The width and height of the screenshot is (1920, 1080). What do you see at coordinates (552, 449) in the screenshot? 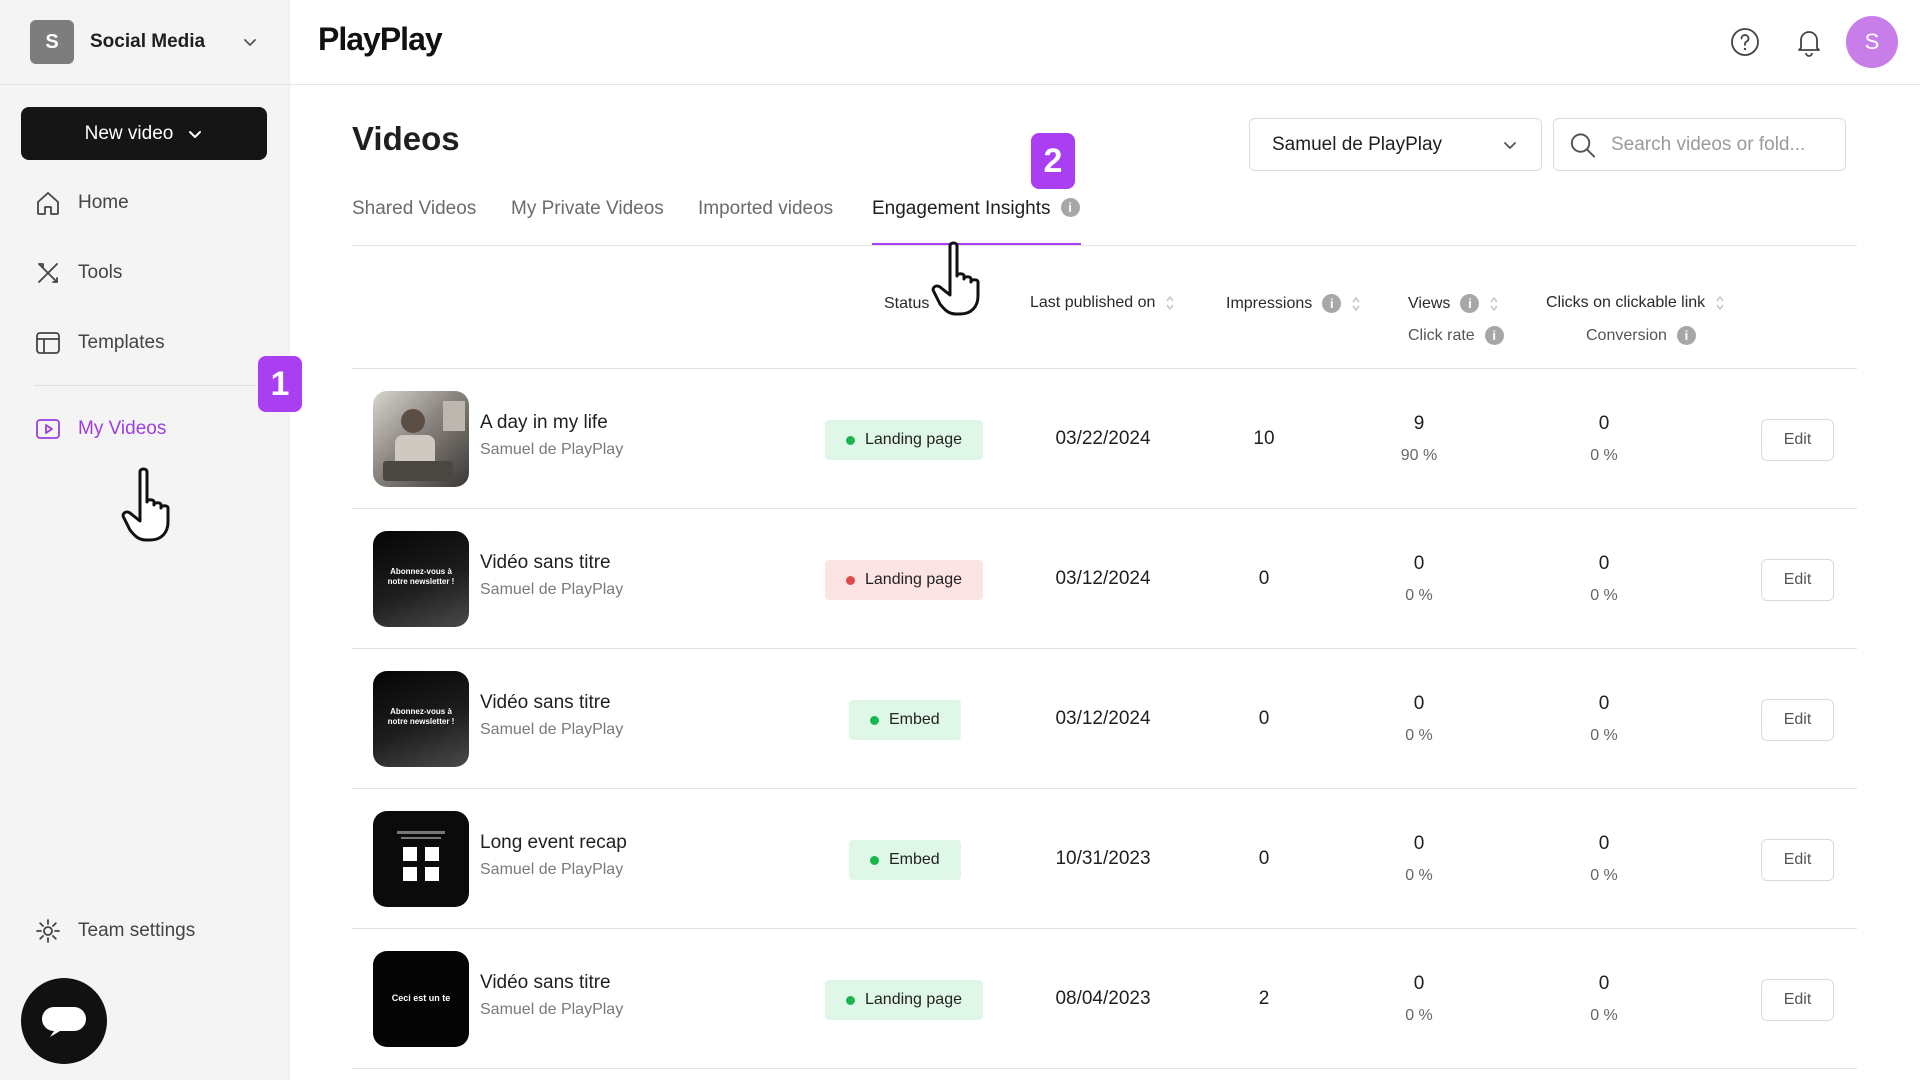
I see `video-owner: Samuel de PlayPlay` at bounding box center [552, 449].